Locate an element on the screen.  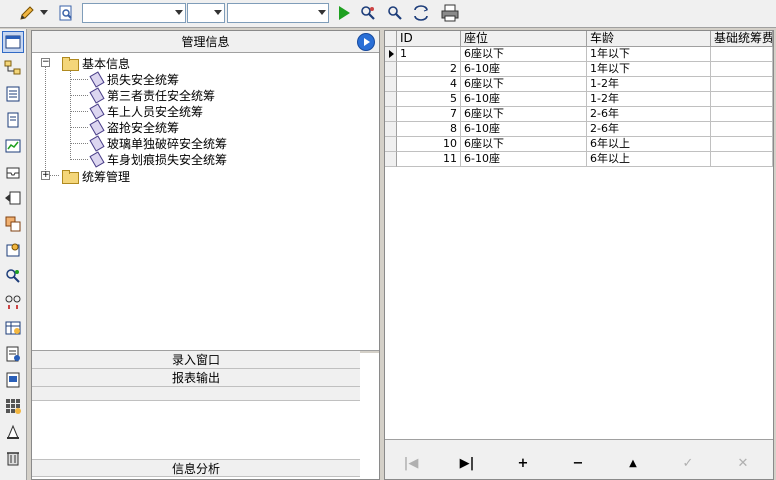
cell-id: 4 is located at coordinates (429, 84).